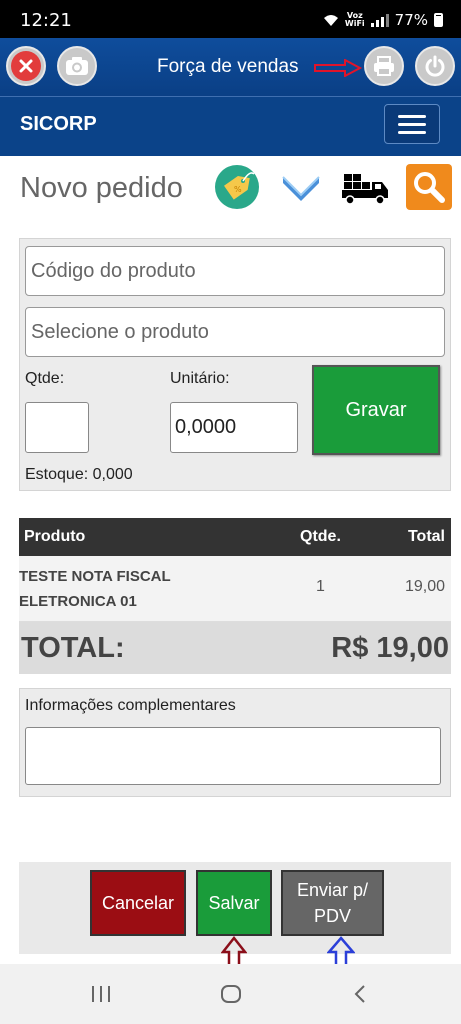 The height and width of the screenshot is (1024, 461). Describe the element at coordinates (320, 536) in the screenshot. I see `column-header-qty: Qtde.` at that location.